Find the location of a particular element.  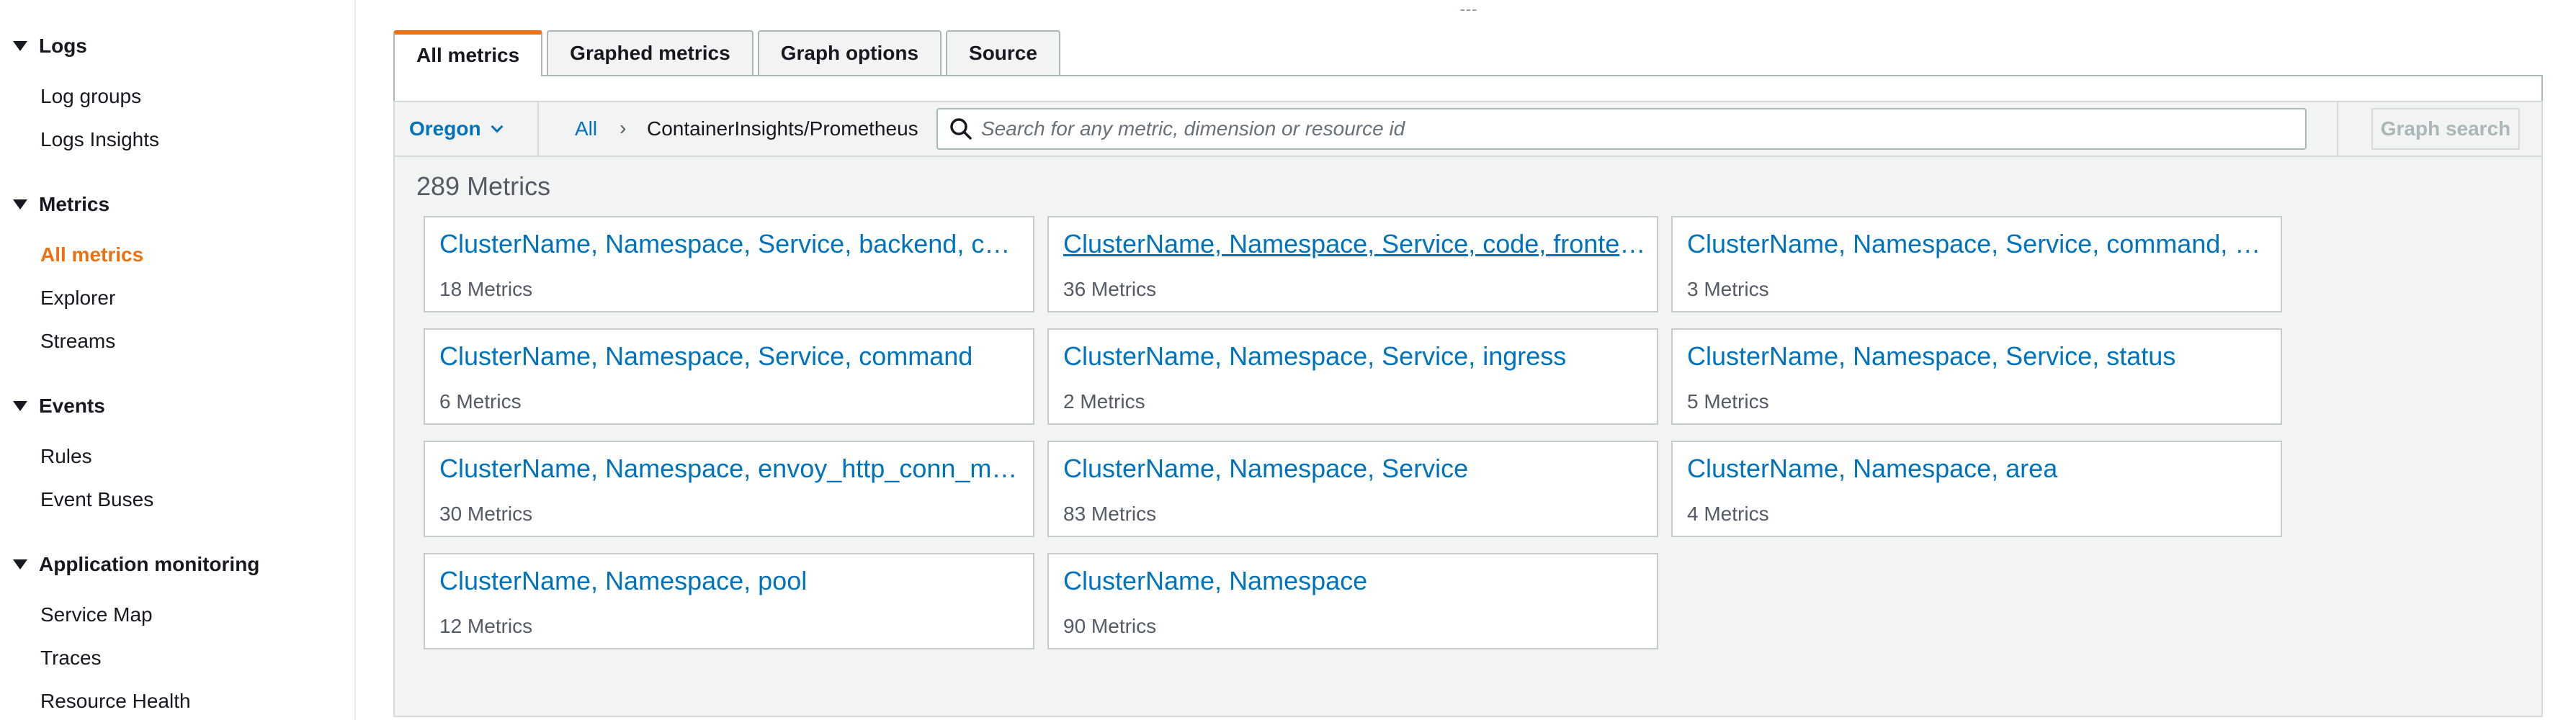

metric-group-count: 4 Metrics is located at coordinates (1728, 514).